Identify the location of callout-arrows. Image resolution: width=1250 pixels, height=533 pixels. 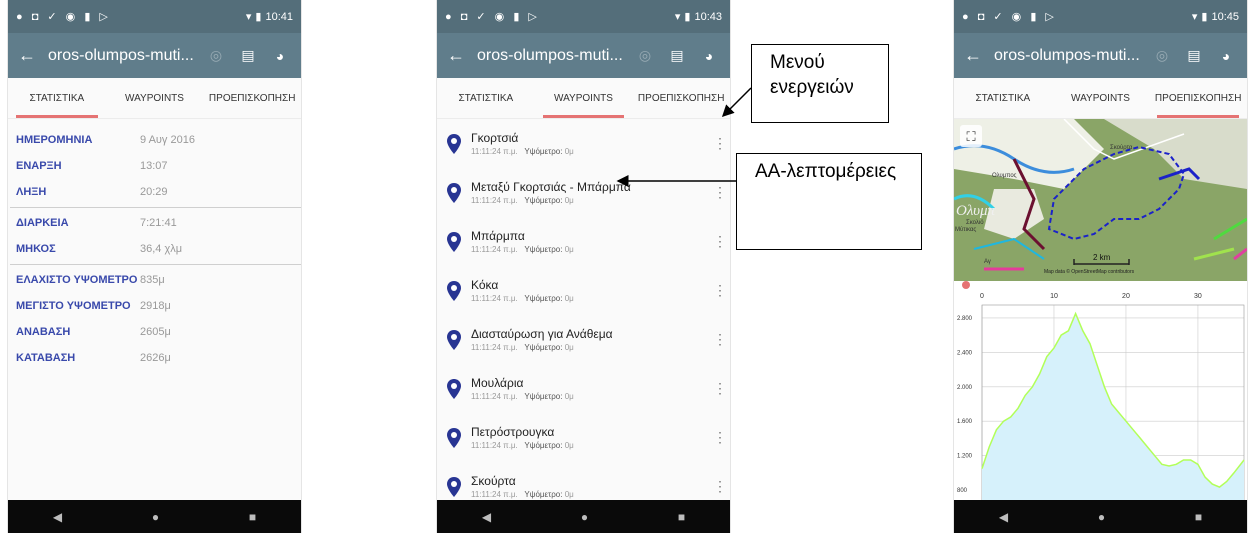
(684, 137).